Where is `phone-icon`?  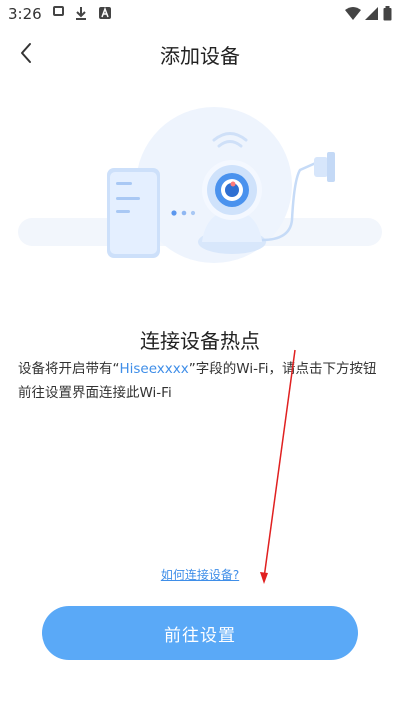 phone-icon is located at coordinates (133, 213).